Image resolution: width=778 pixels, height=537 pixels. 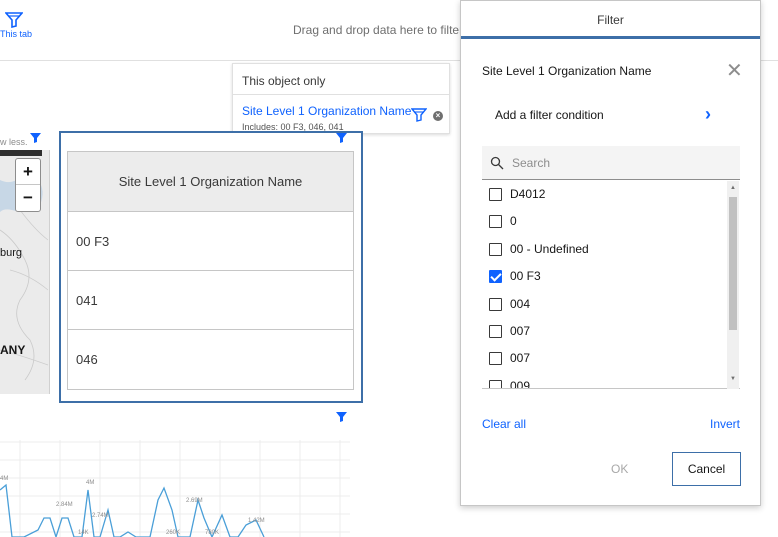 What do you see at coordinates (706, 469) in the screenshot?
I see `cancel-button: Cancel` at bounding box center [706, 469].